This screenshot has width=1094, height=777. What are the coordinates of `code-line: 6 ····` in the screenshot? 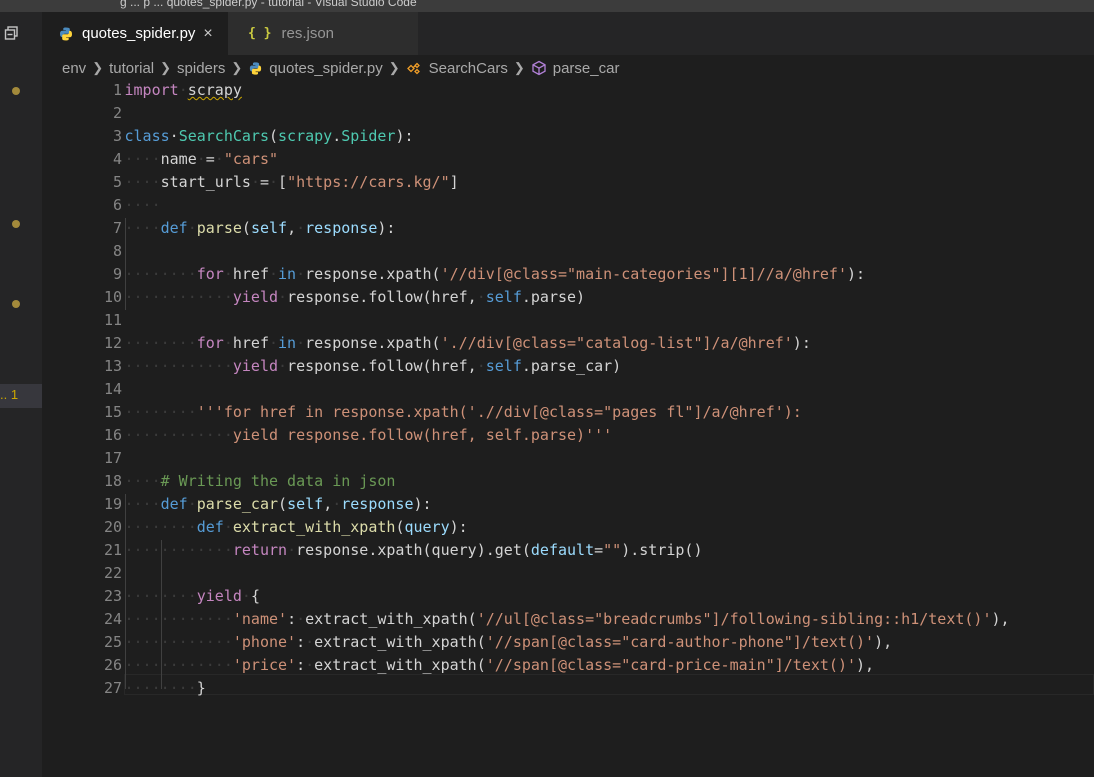 It's located at (568, 205).